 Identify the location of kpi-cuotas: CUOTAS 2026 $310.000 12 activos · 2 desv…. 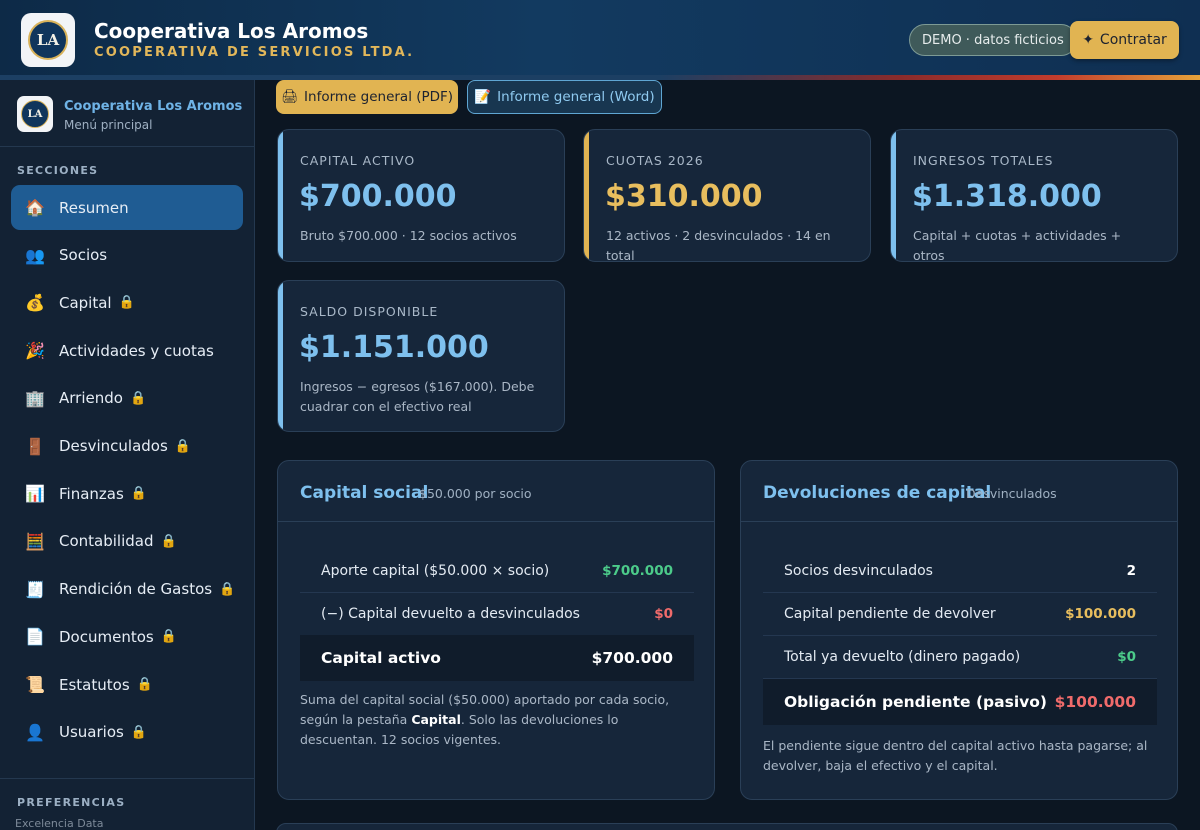
(727, 195).